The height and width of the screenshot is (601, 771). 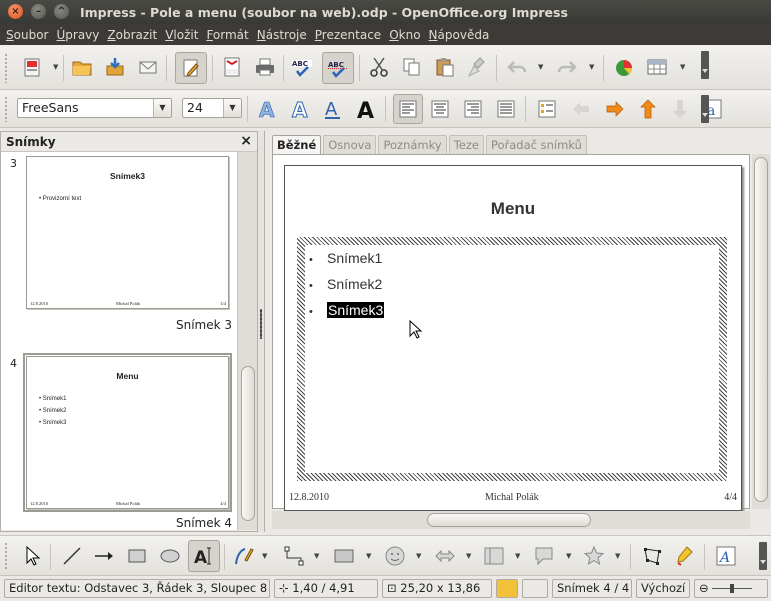 I want to click on menu-upravy: Úpravy, so click(x=77, y=35).